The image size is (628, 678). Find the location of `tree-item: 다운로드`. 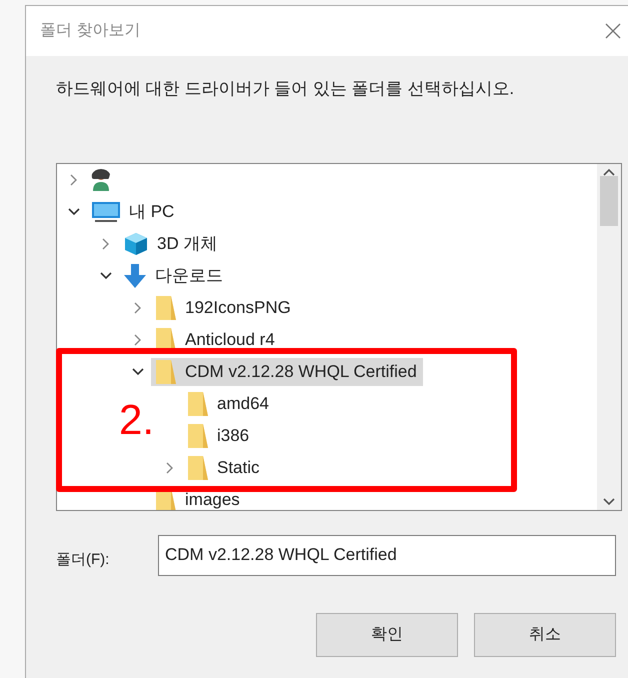

tree-item: 다운로드 is located at coordinates (174, 276).